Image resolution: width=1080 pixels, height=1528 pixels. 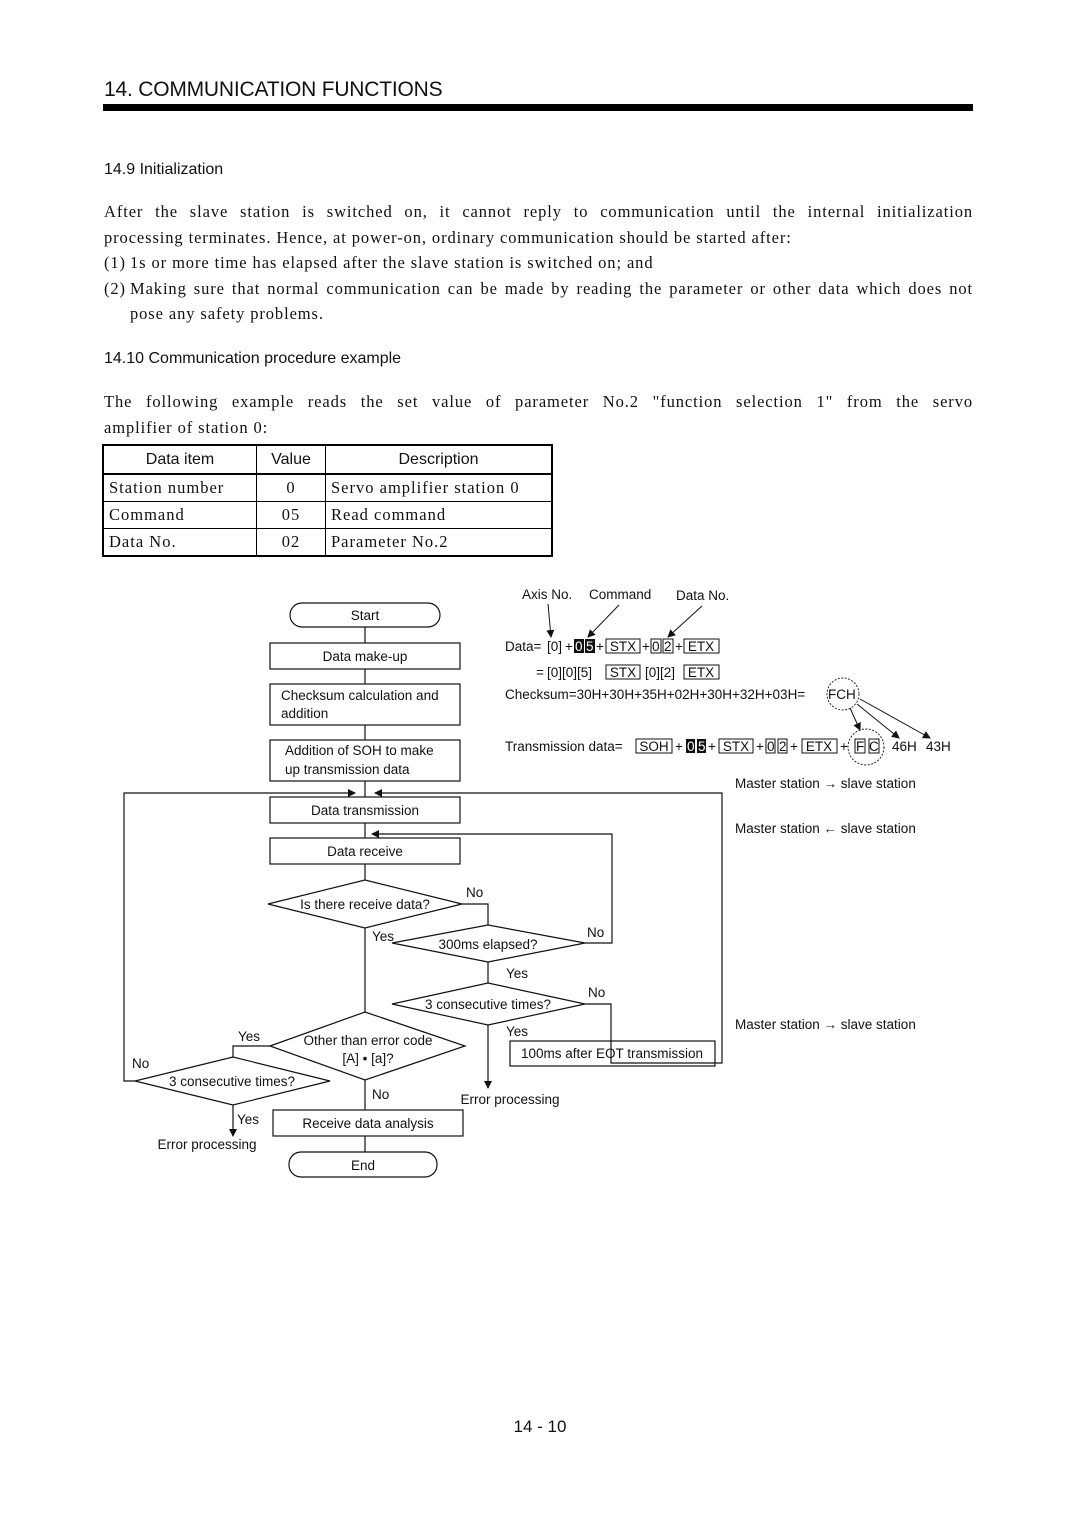 What do you see at coordinates (842, 694) in the screenshot?
I see `checksum-value: FCH` at bounding box center [842, 694].